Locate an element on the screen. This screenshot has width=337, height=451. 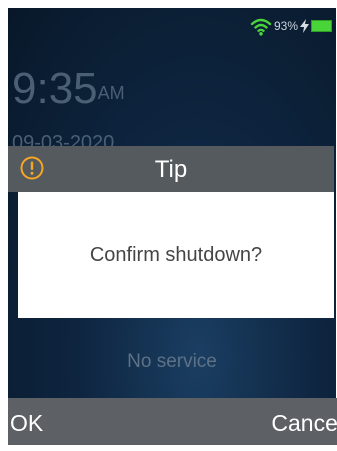
ok-button: OK is located at coordinates (26, 421).